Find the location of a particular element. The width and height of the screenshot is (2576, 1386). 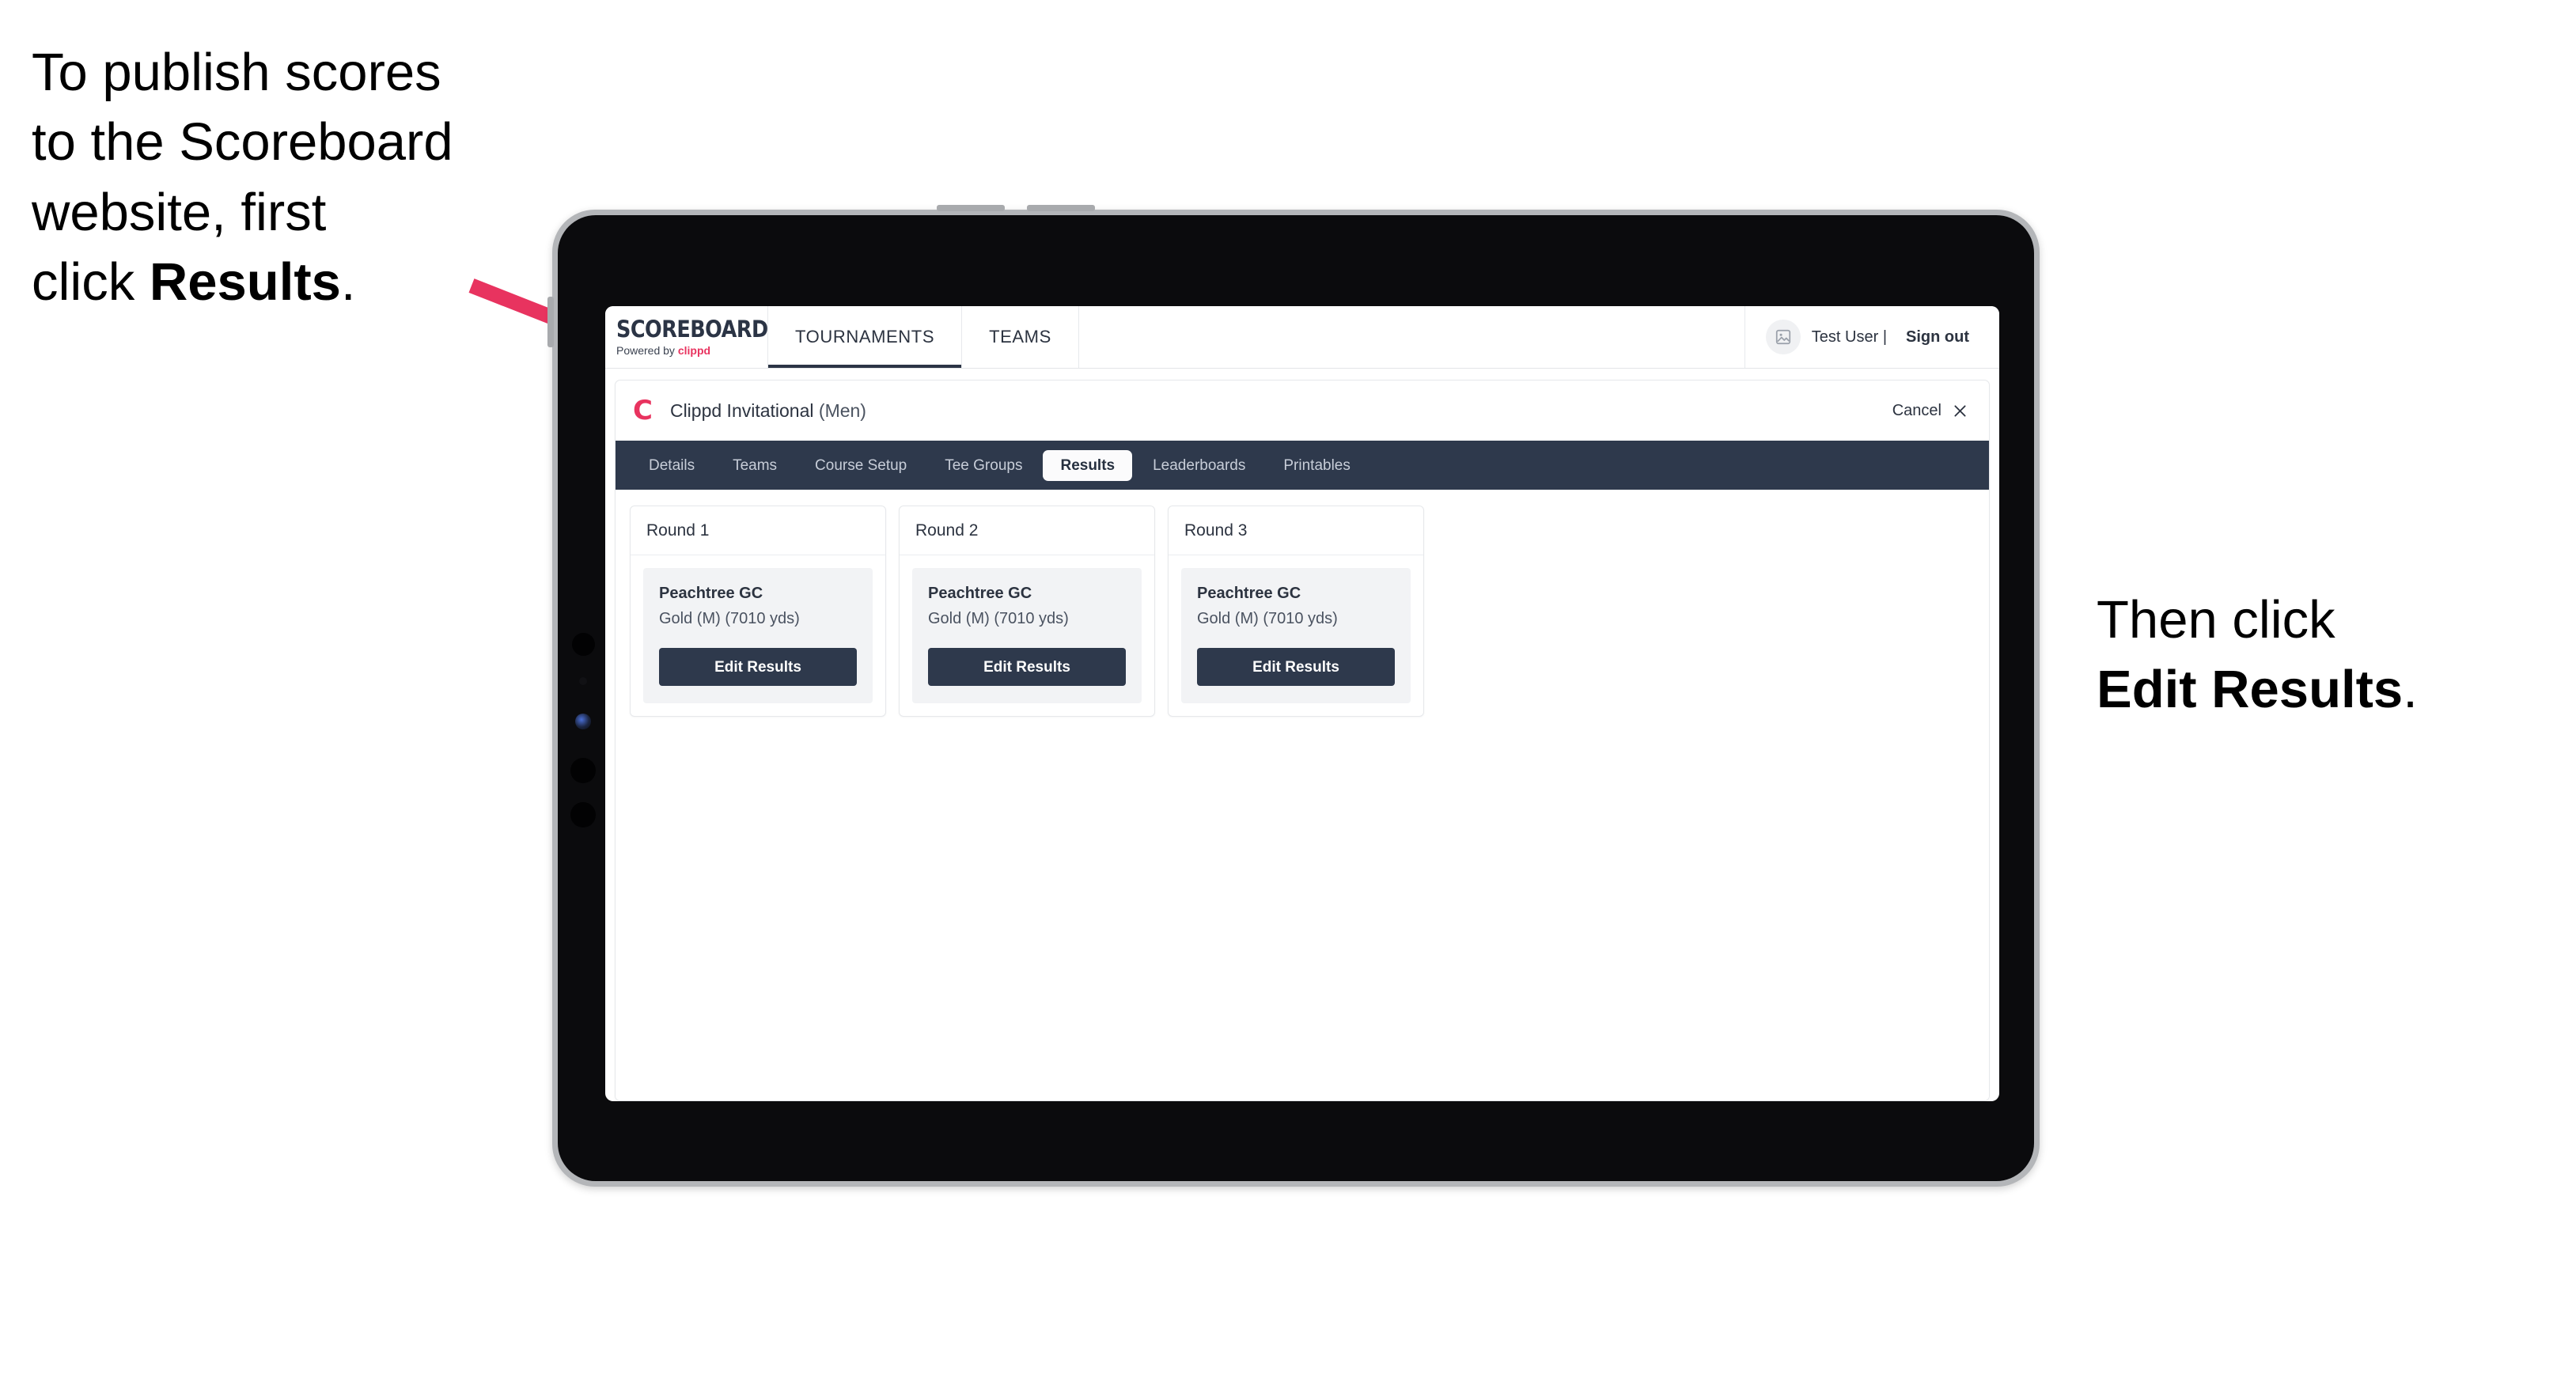

sensor-dot-icon is located at coordinates (583, 681).